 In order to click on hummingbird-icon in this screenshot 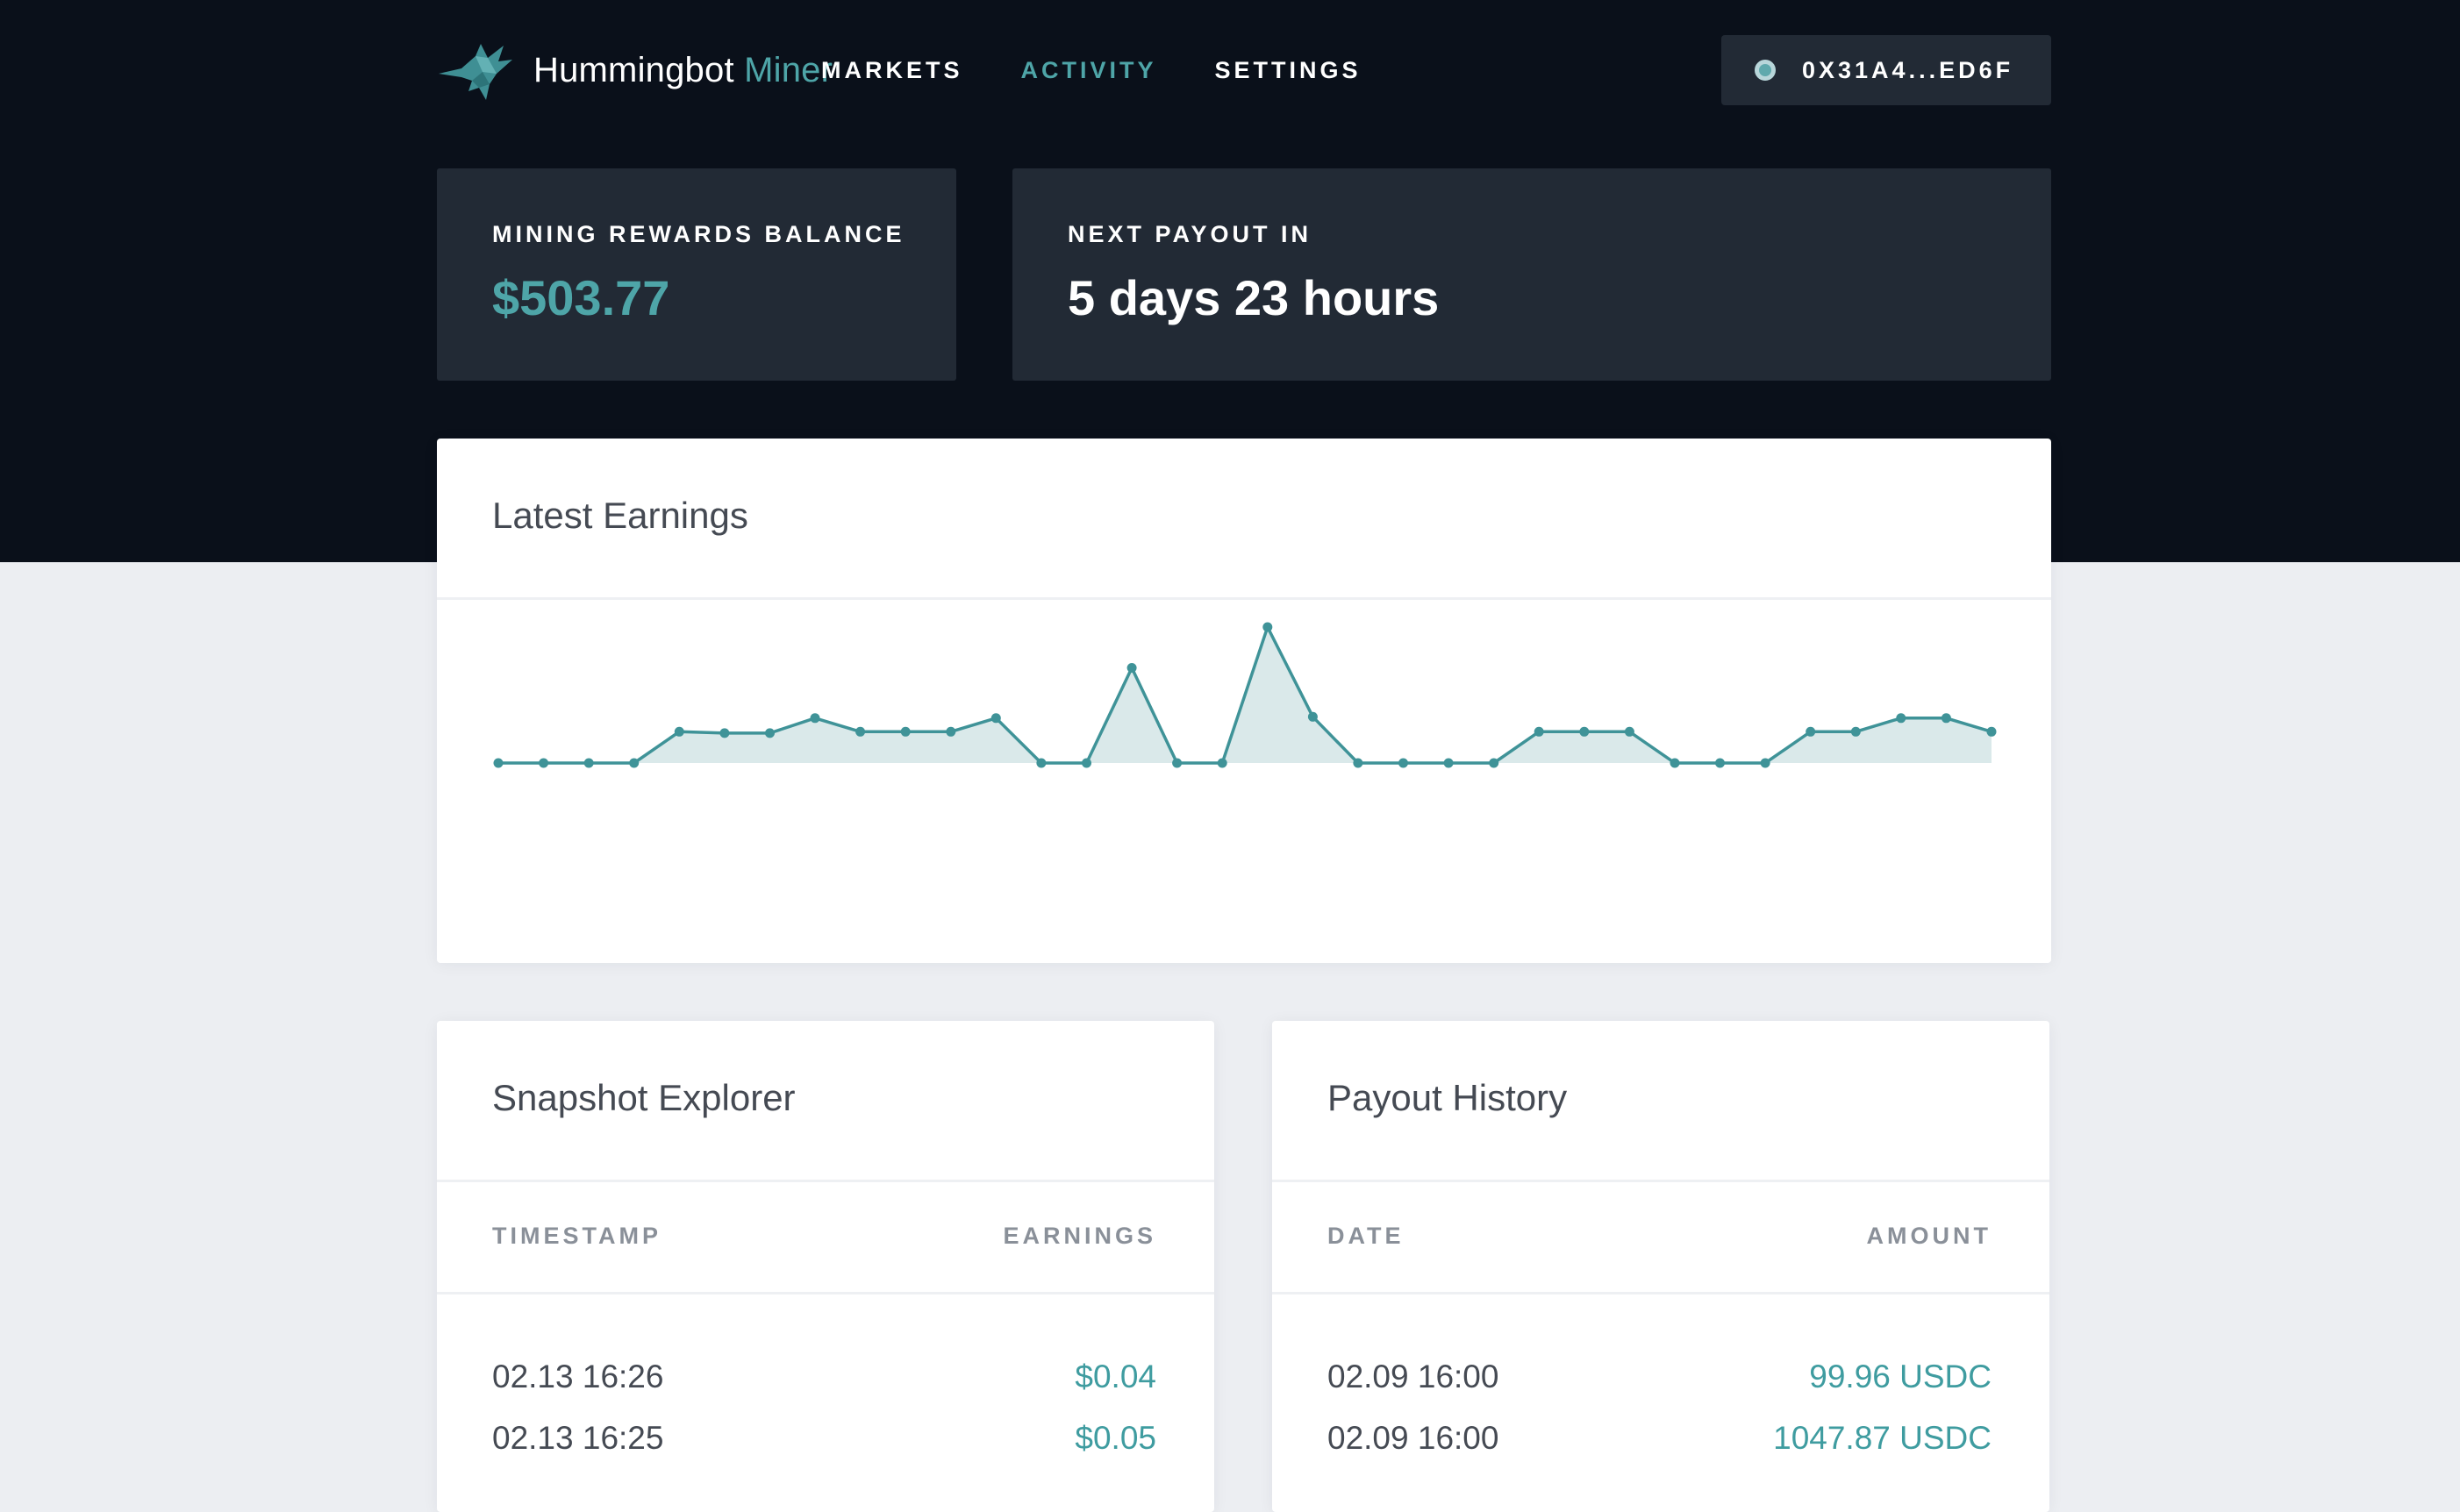, I will do `click(475, 72)`.